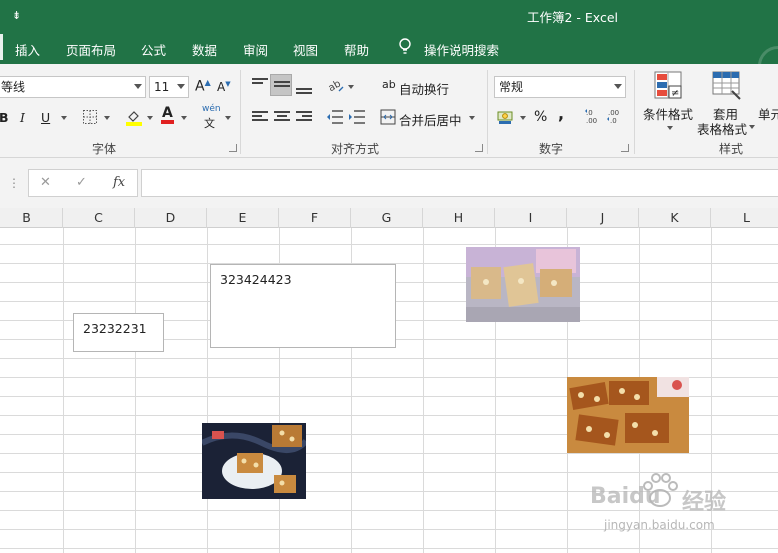  I want to click on accounting-format-icon, so click(506, 117).